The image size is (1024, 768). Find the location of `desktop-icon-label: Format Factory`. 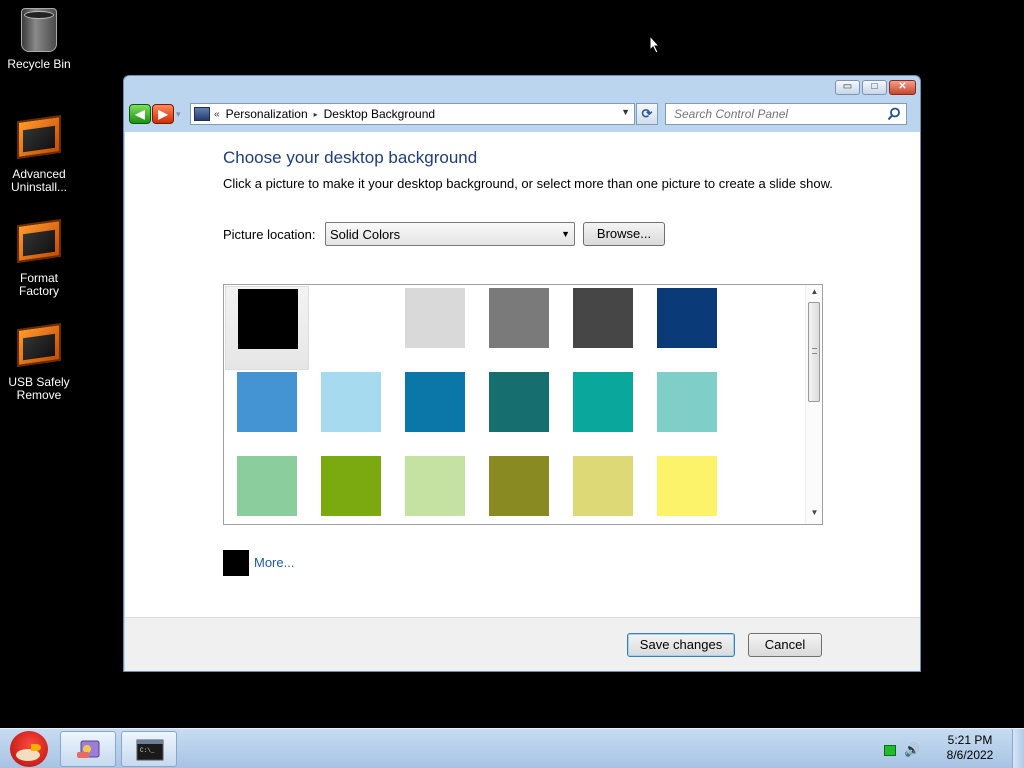

desktop-icon-label: Format Factory is located at coordinates (38, 284).